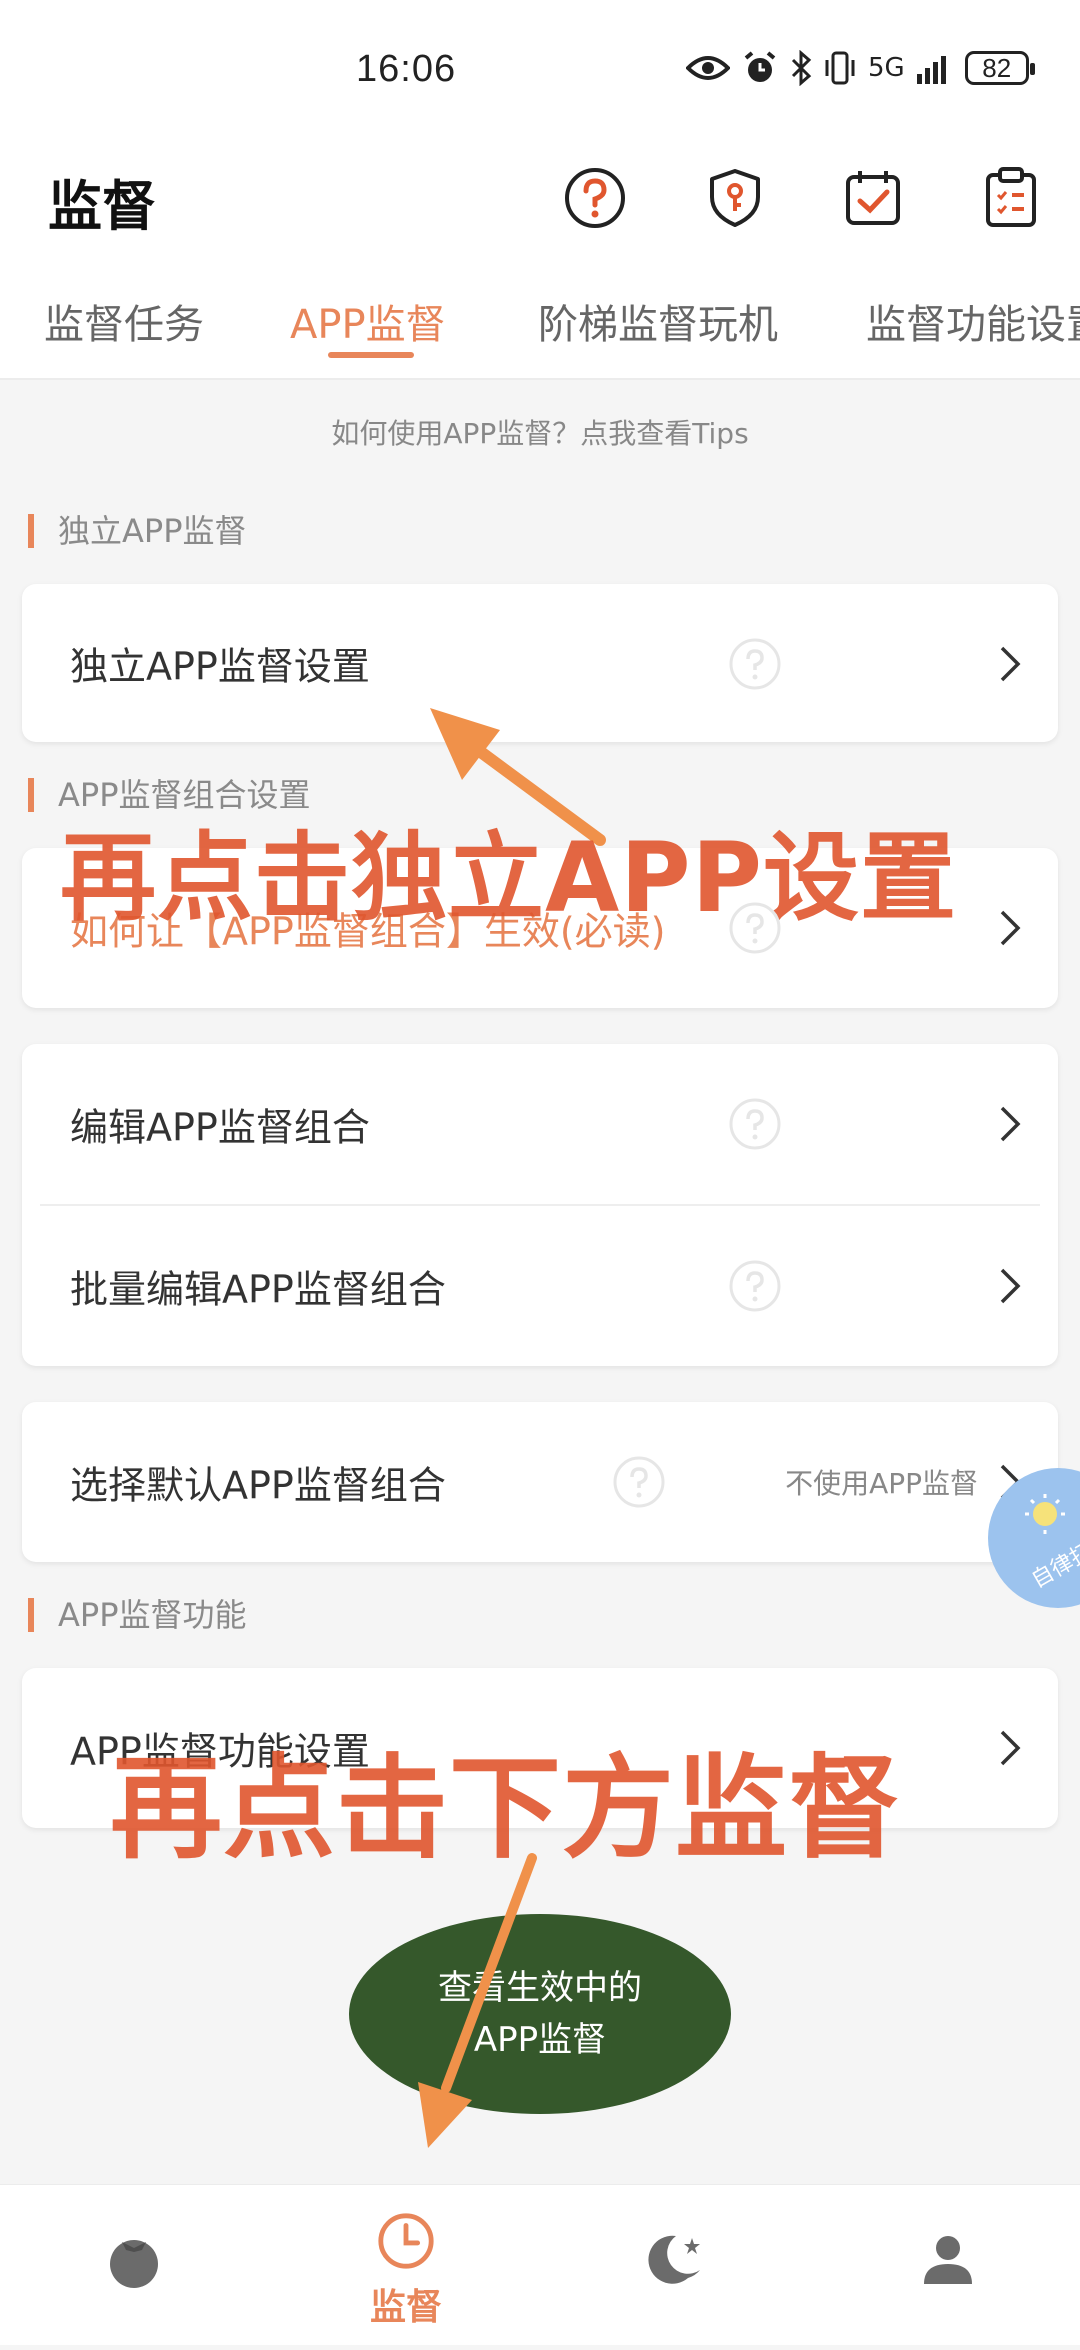  What do you see at coordinates (512, 1428) in the screenshot?
I see `annotation-arrows` at bounding box center [512, 1428].